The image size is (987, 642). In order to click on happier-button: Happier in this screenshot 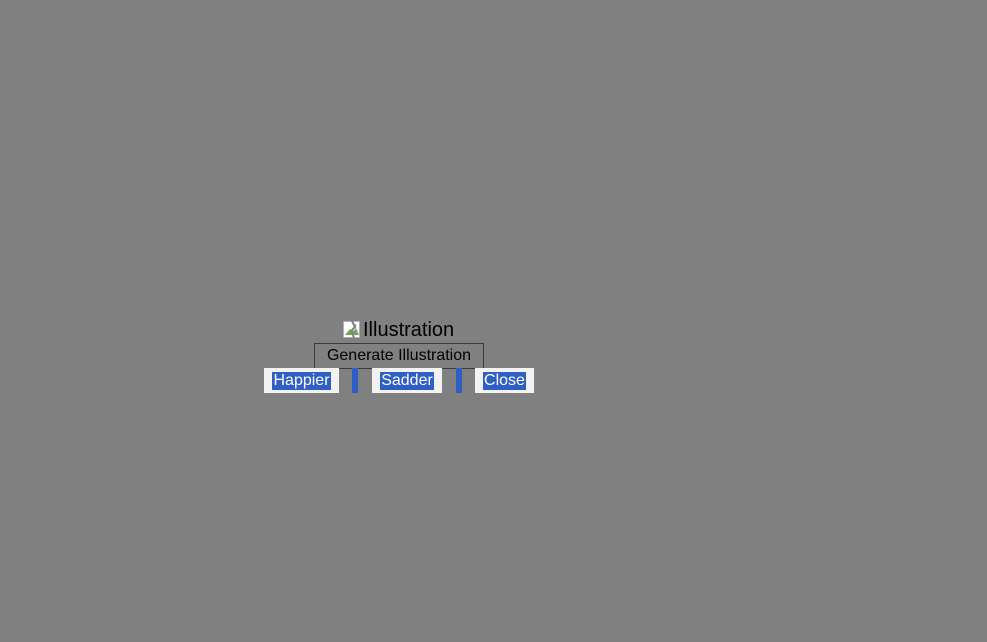, I will do `click(301, 380)`.